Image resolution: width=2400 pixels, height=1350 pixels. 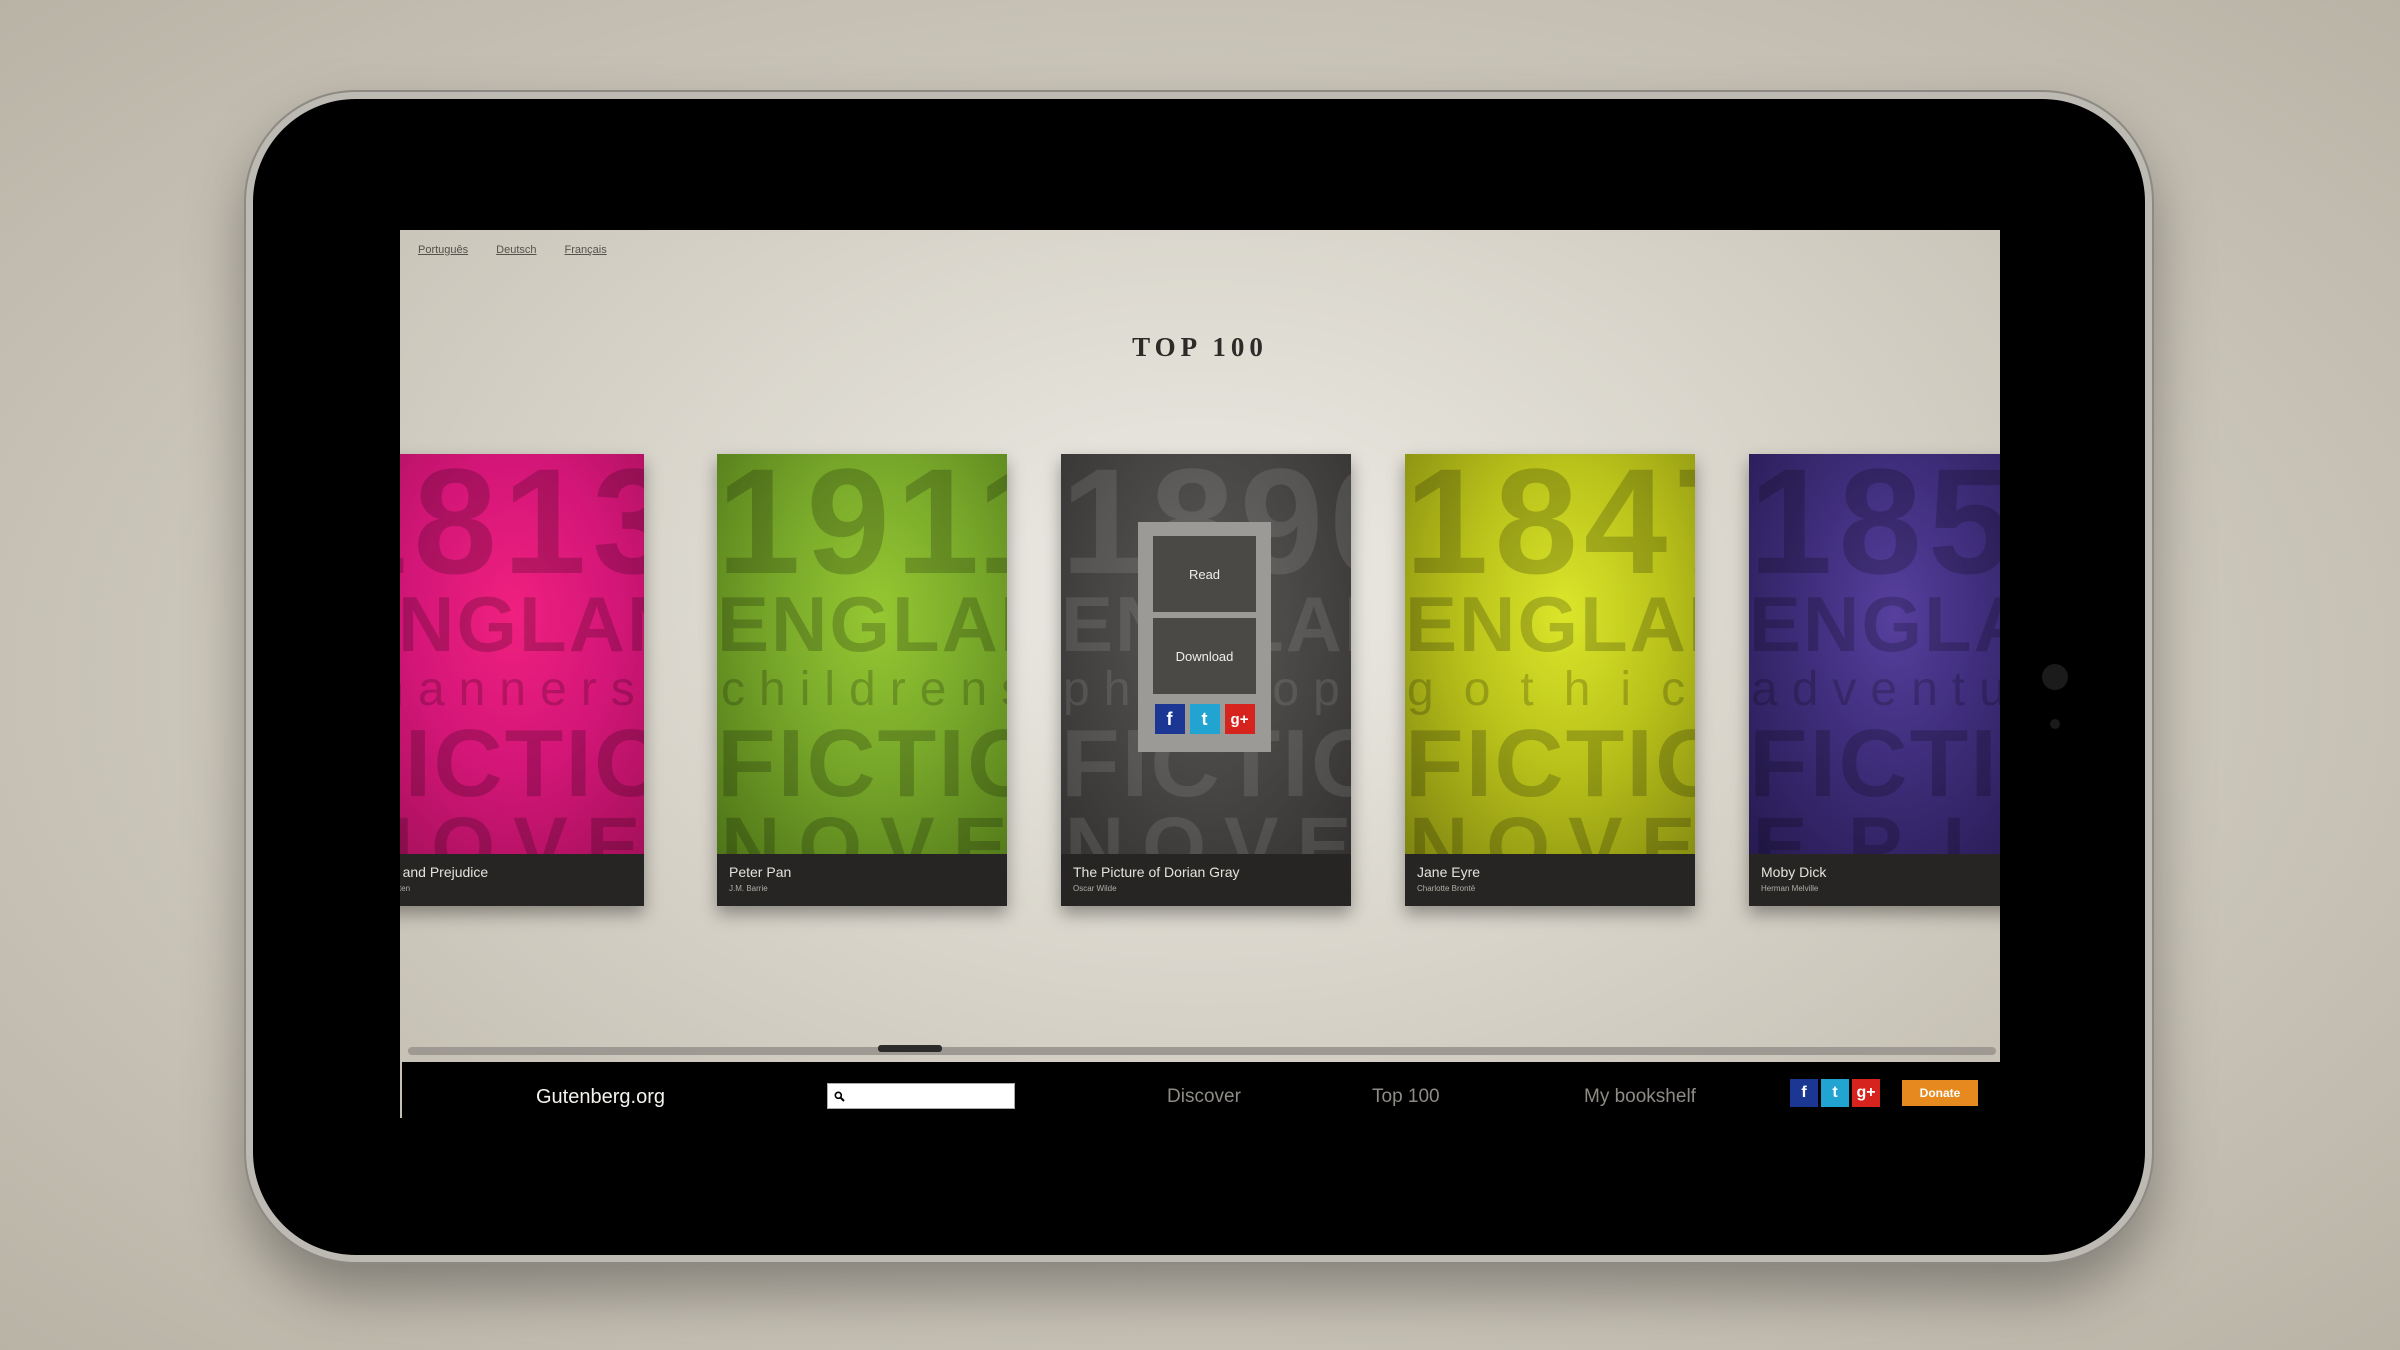 I want to click on language-link-french: Français, so click(x=586, y=250).